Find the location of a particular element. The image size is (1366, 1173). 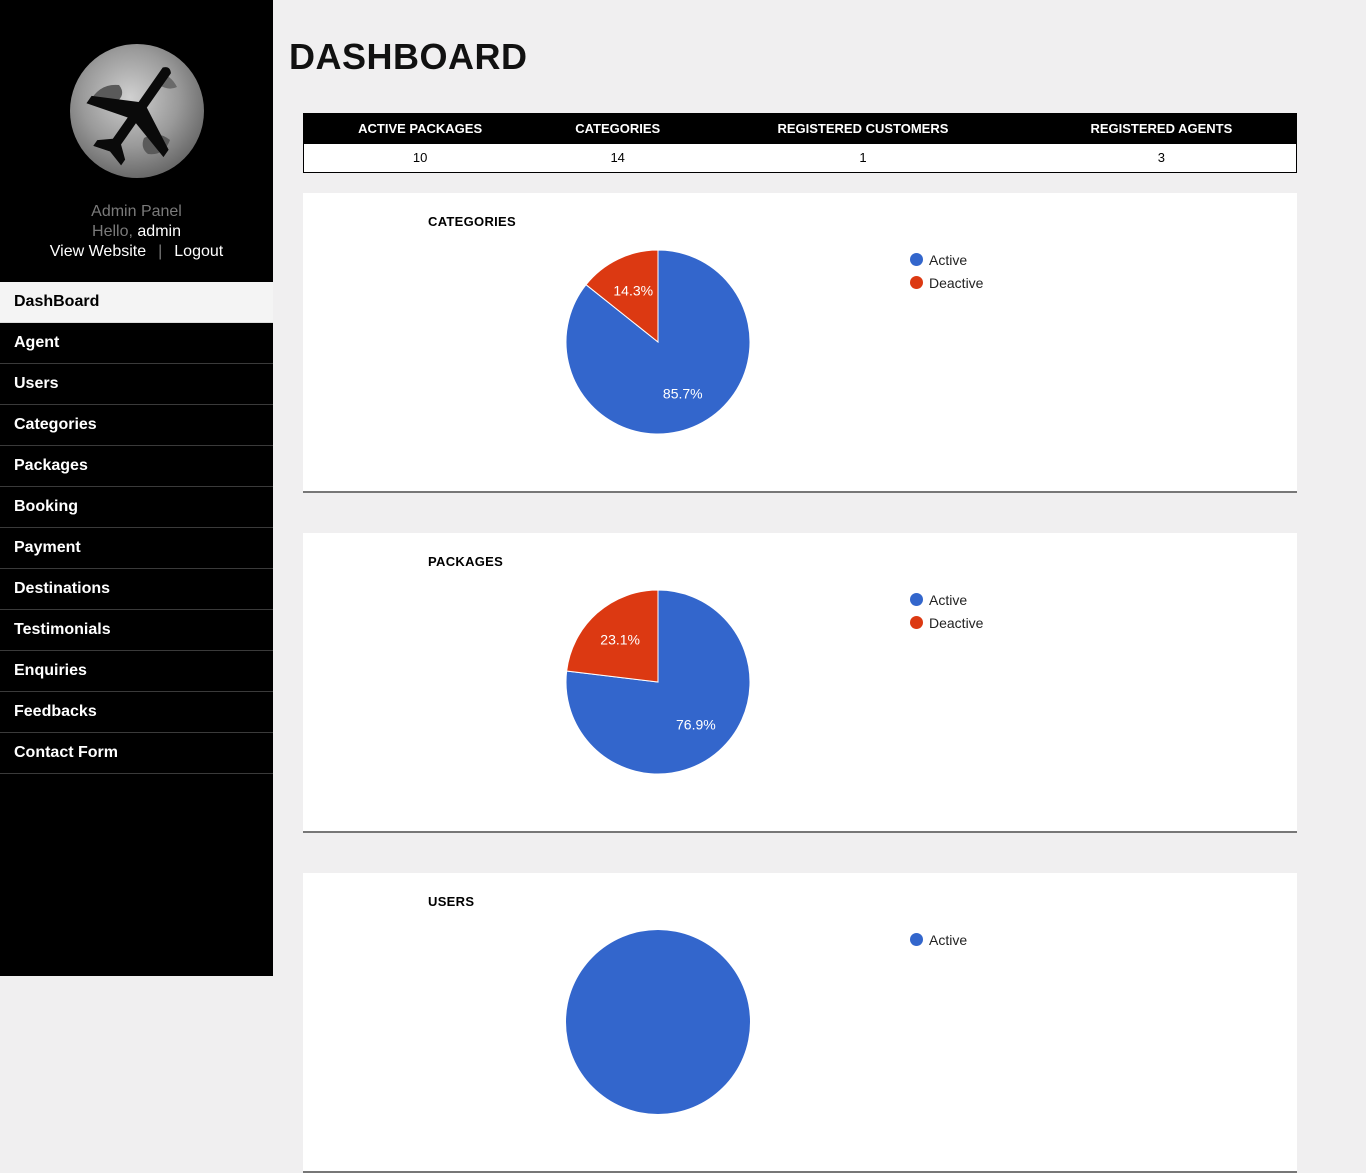

greeting: Hello, admin is located at coordinates (136, 232).